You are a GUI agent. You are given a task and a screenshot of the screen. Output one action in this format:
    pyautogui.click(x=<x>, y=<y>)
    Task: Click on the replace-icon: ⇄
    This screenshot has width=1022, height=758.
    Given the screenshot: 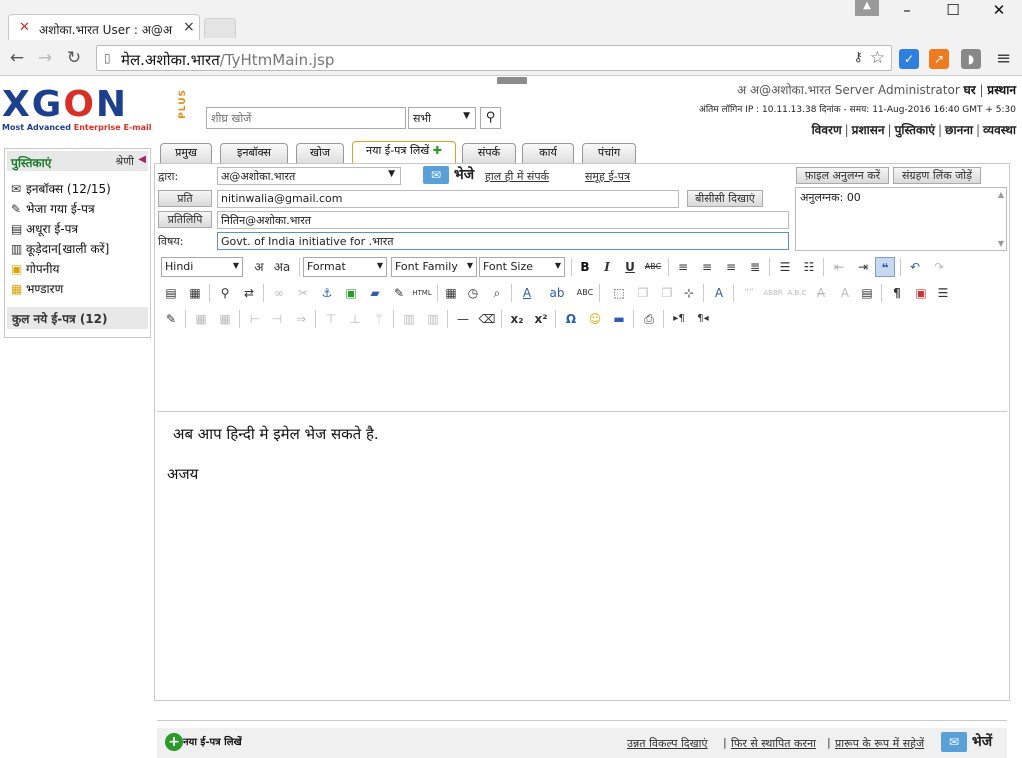 What is the action you would take?
    pyautogui.click(x=249, y=293)
    